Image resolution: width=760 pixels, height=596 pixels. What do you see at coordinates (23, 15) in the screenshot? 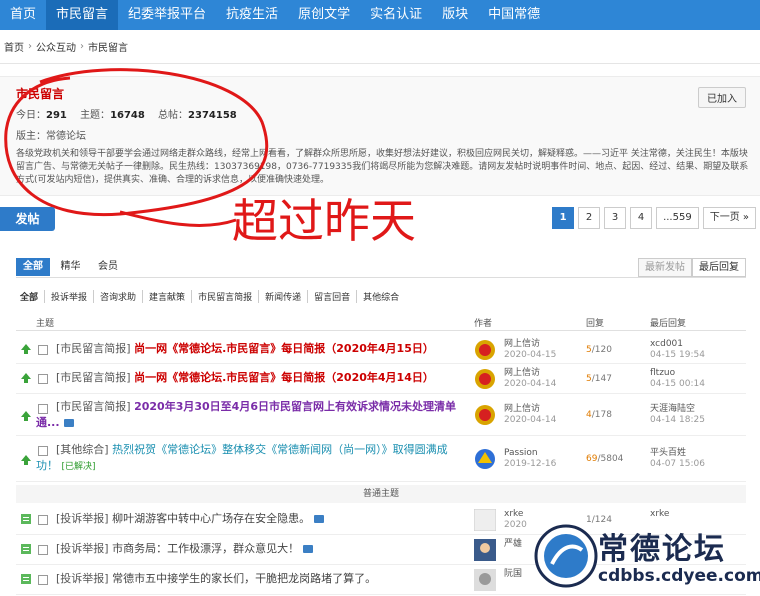
I see `nav-home: 首页` at bounding box center [23, 15].